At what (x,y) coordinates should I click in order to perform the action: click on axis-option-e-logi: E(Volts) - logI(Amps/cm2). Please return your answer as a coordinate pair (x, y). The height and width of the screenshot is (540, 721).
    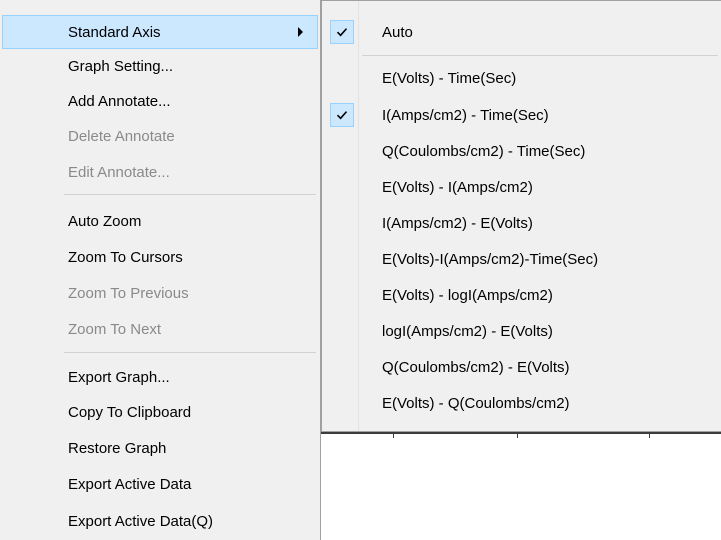
    Looking at the image, I should click on (522, 295).